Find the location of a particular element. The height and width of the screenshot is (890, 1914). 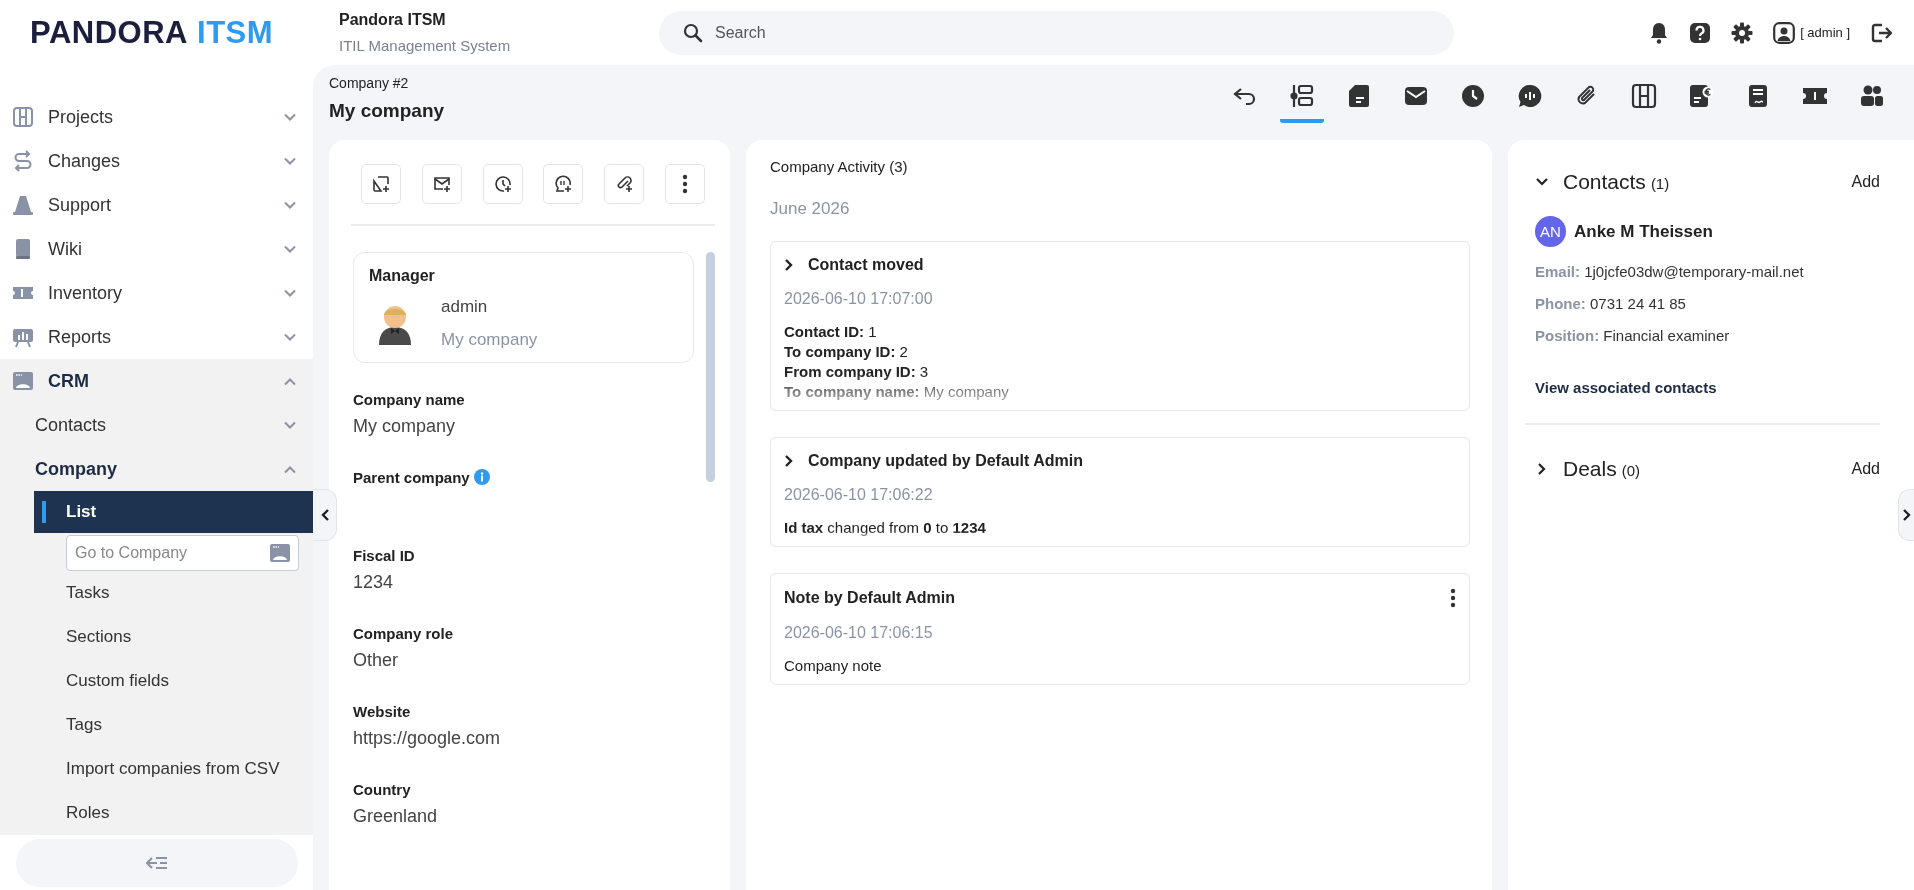

contact-detail: Email: 1j0jcfe03dw@temporary-mail.net is located at coordinates (1670, 271).